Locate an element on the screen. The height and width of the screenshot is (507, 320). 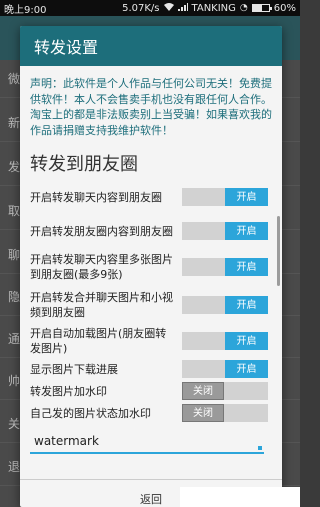
background-row-label: 隐 is located at coordinates (14, 297).